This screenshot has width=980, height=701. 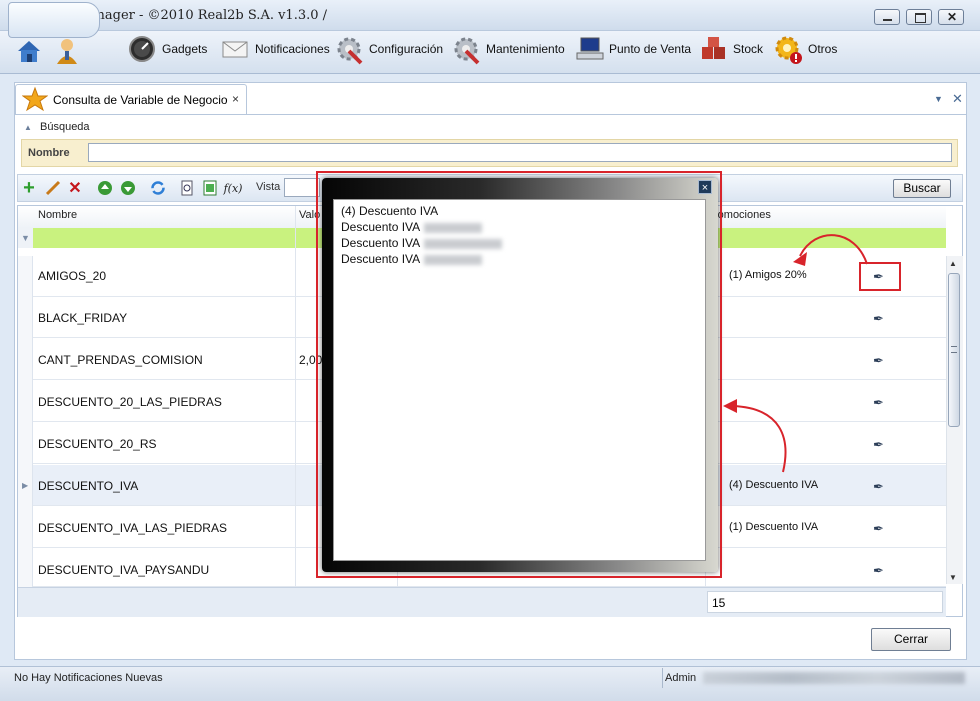 I want to click on column-header-promociones: romociones, so click(x=742, y=215).